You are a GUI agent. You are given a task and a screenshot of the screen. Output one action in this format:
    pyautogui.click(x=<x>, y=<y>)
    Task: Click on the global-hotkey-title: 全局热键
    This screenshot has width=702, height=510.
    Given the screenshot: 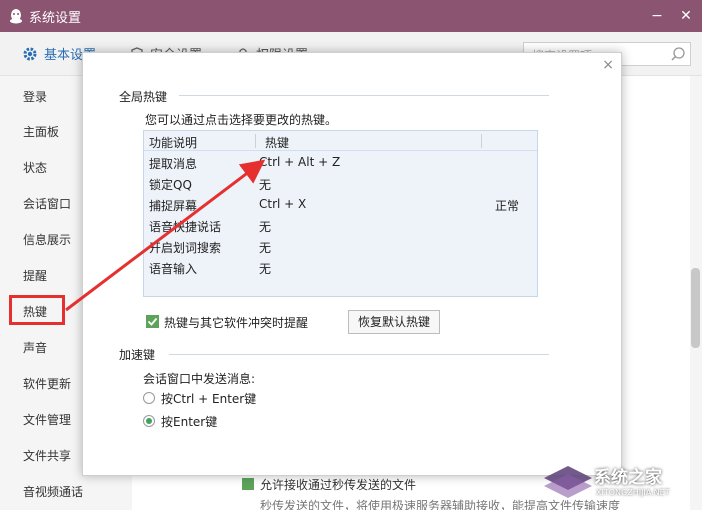 What is the action you would take?
    pyautogui.click(x=143, y=97)
    